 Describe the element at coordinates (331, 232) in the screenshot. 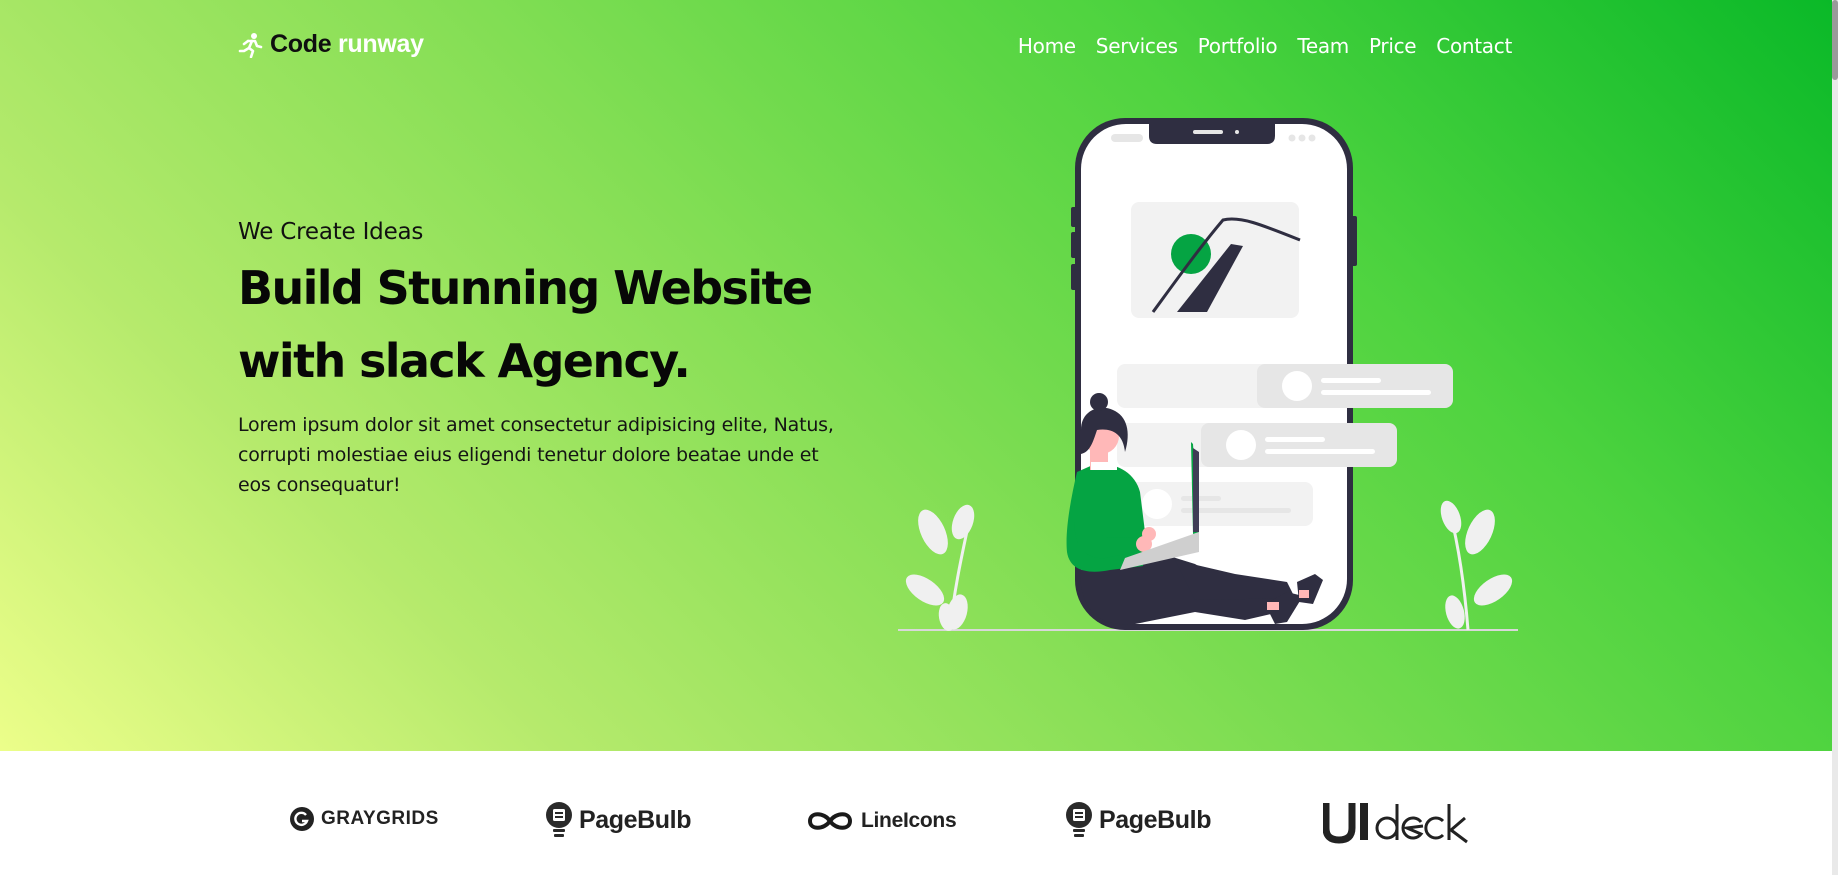

I see `hero-eyebrow: We Create Ideas` at that location.